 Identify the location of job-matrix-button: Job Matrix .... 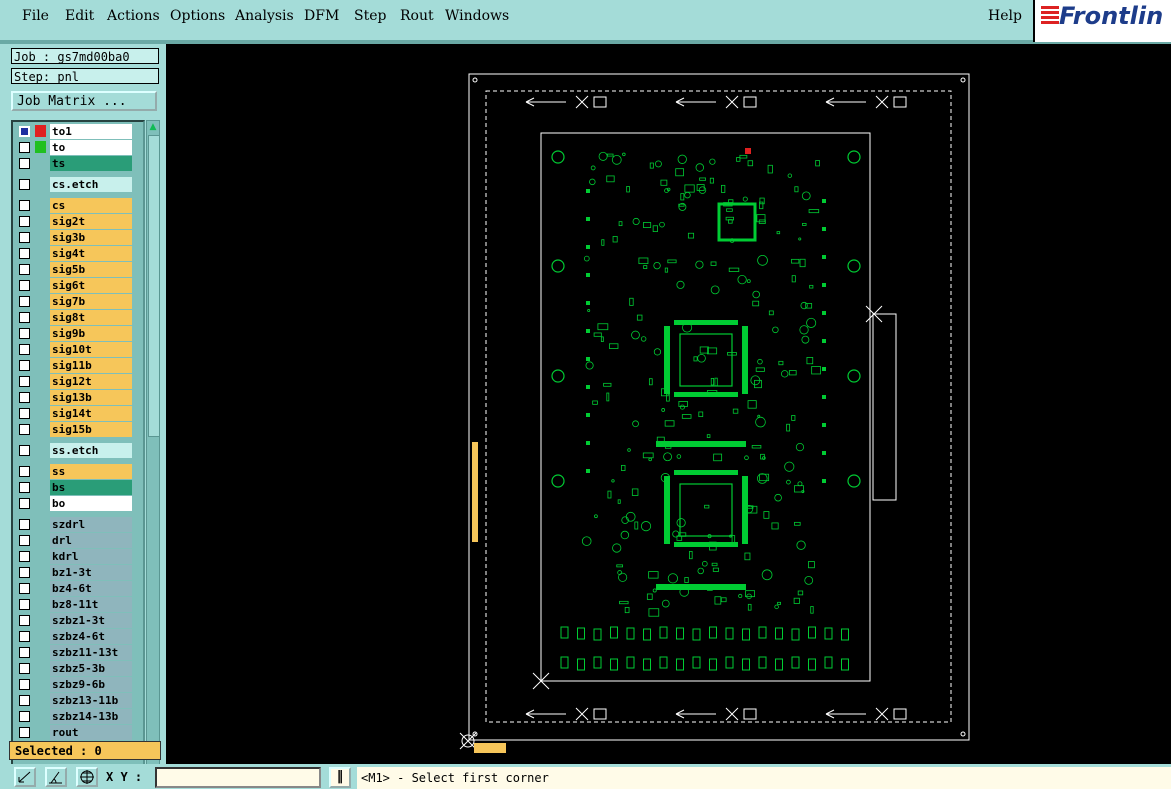
(84, 101).